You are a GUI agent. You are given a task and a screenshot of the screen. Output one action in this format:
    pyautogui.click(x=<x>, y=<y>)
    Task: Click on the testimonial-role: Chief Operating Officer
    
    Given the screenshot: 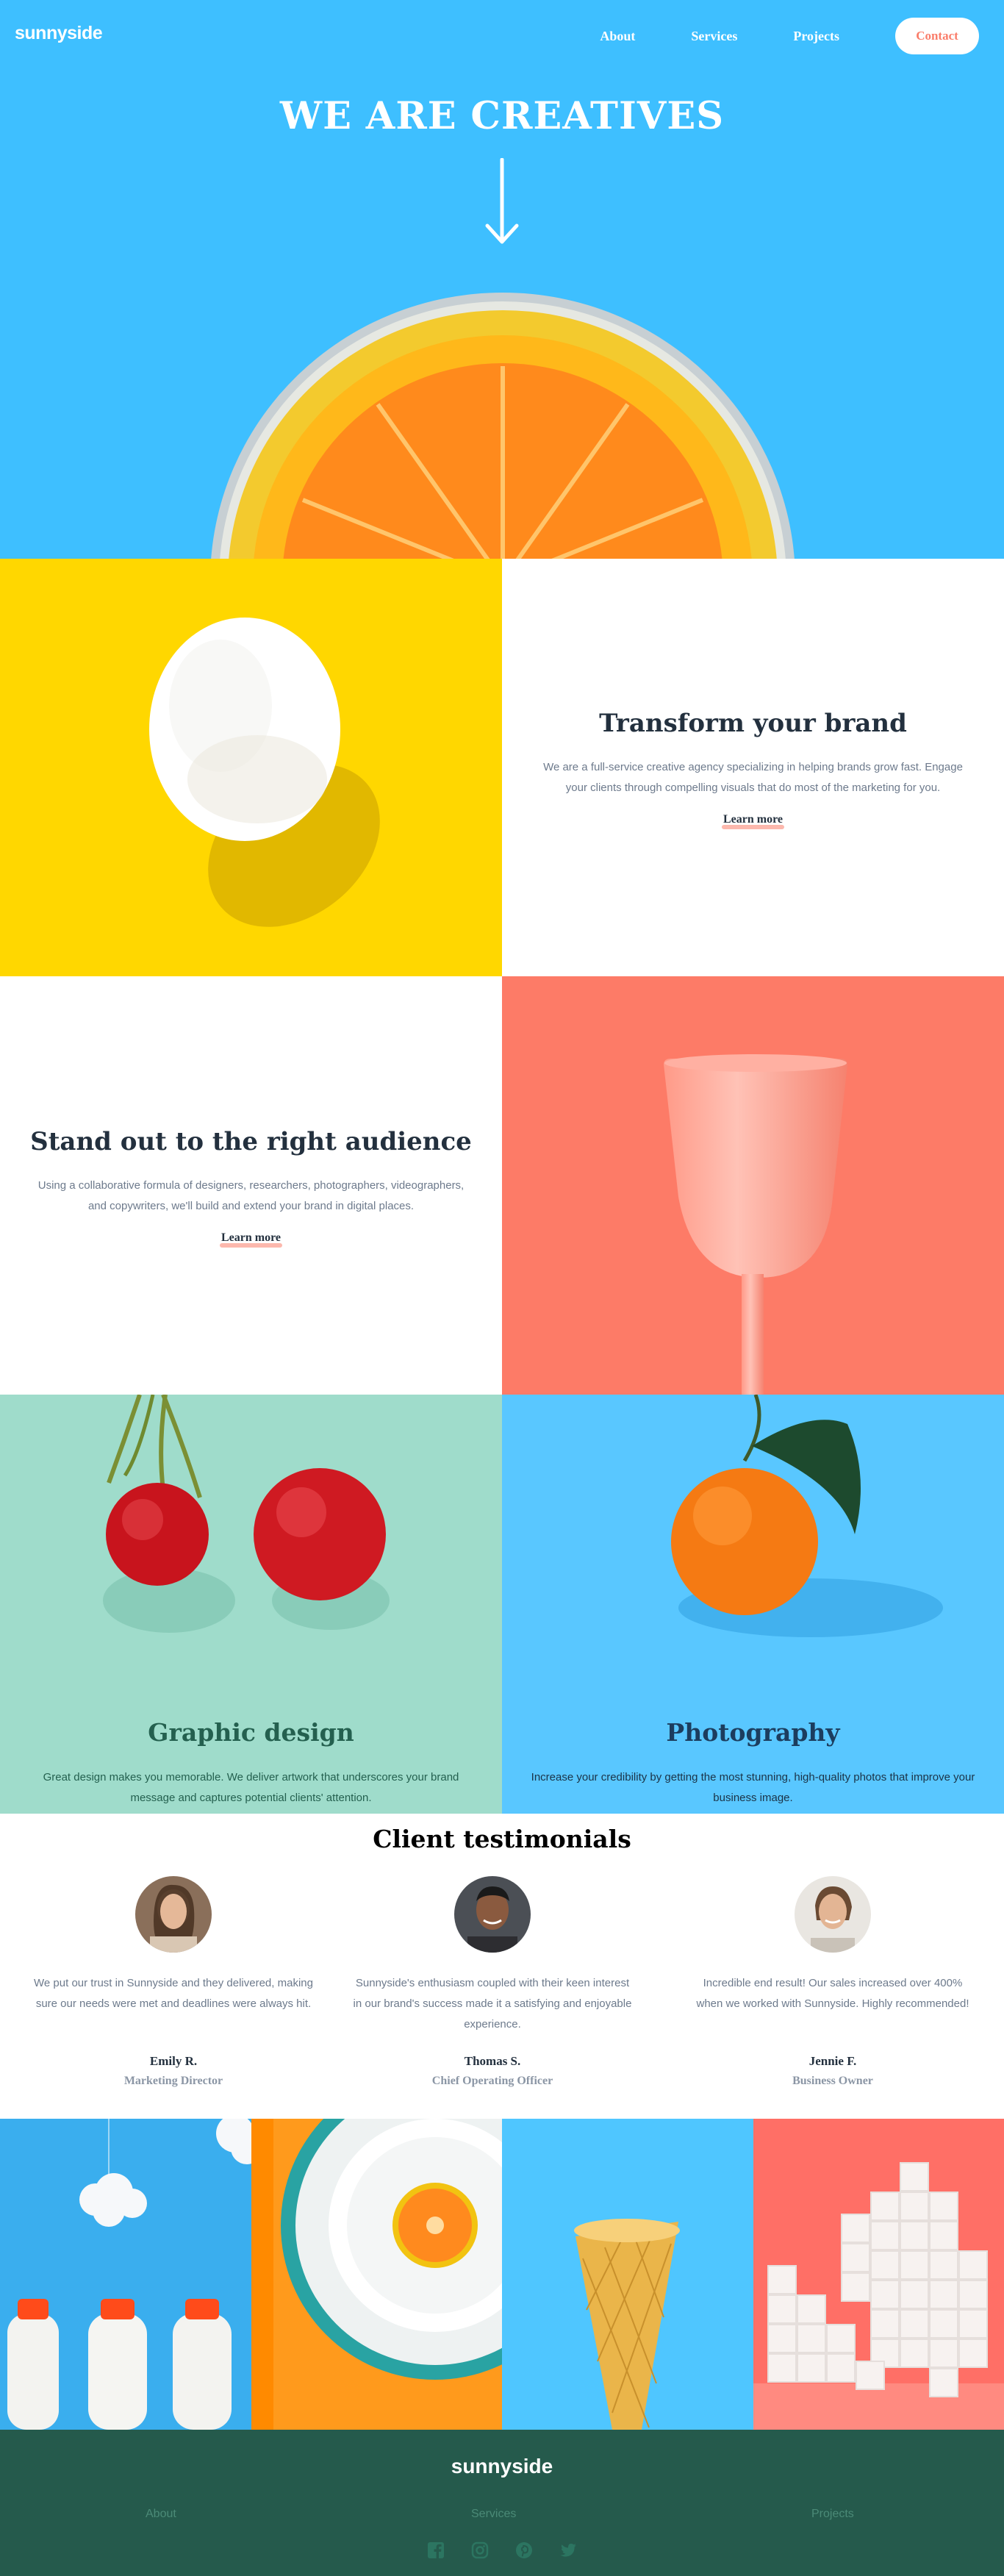 What is the action you would take?
    pyautogui.click(x=492, y=2081)
    